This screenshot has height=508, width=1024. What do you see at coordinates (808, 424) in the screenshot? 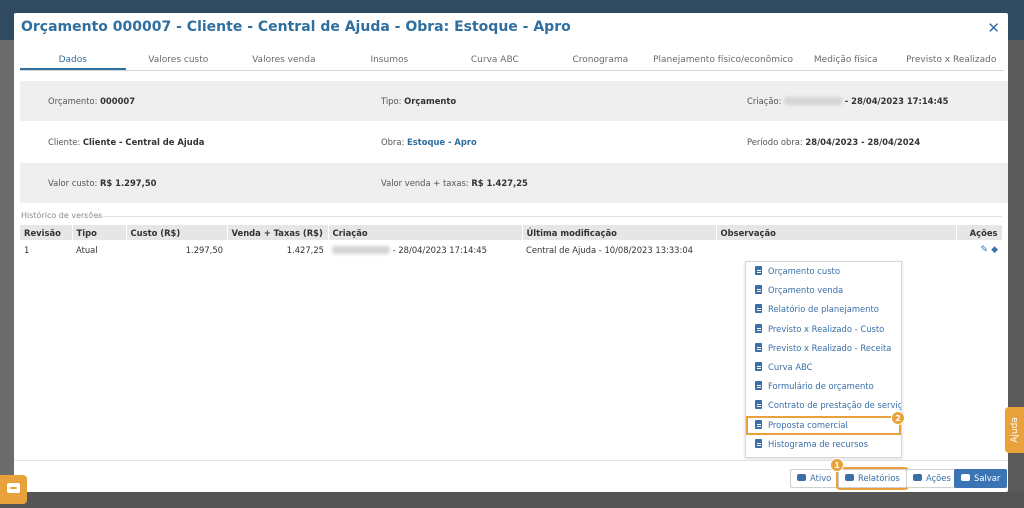
I see `menu-item-label: Proposta comercial` at bounding box center [808, 424].